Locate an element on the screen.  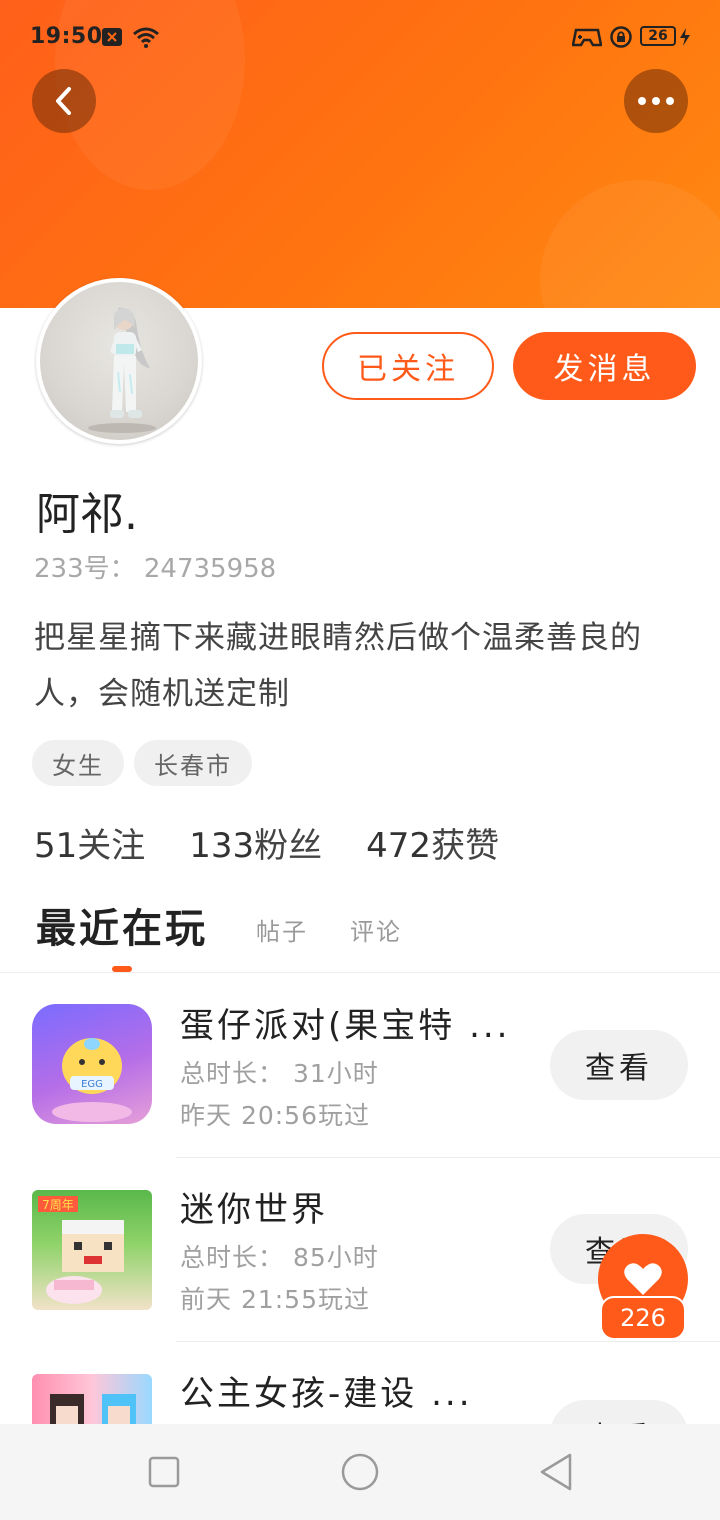
stat-following: 51关注 is located at coordinates (89, 842).